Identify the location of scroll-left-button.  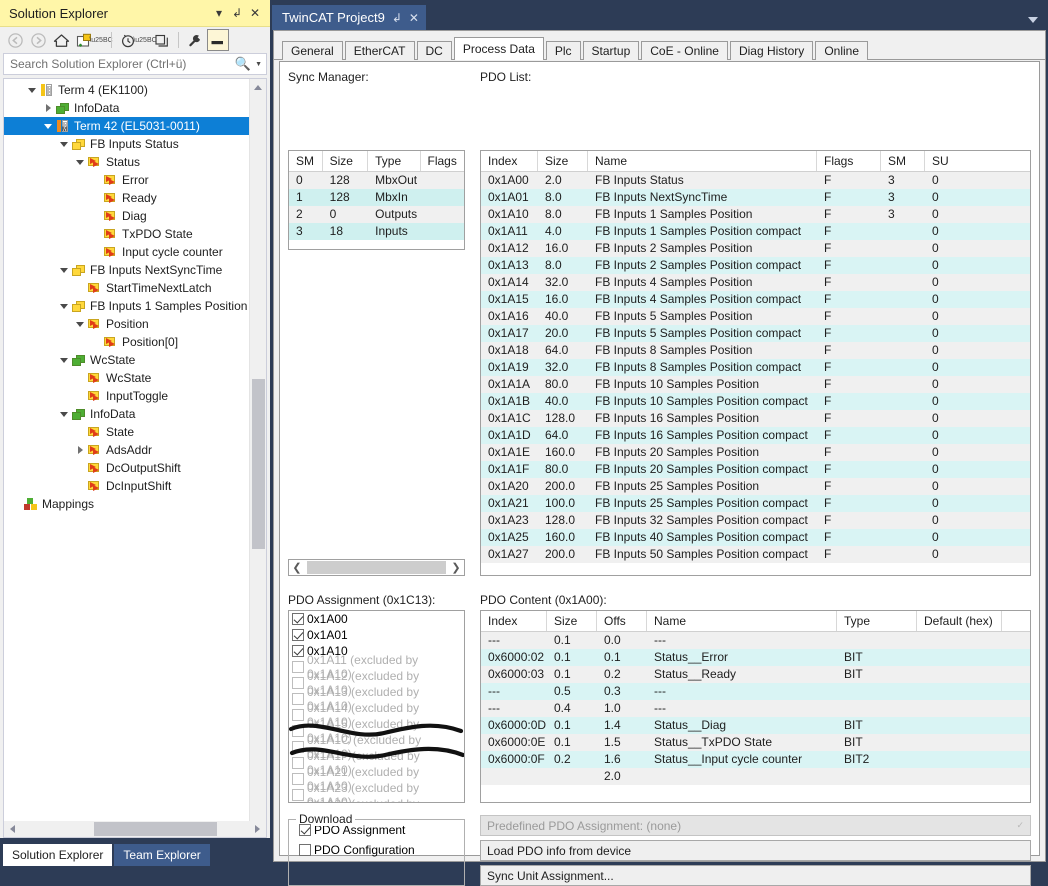
(12, 829).